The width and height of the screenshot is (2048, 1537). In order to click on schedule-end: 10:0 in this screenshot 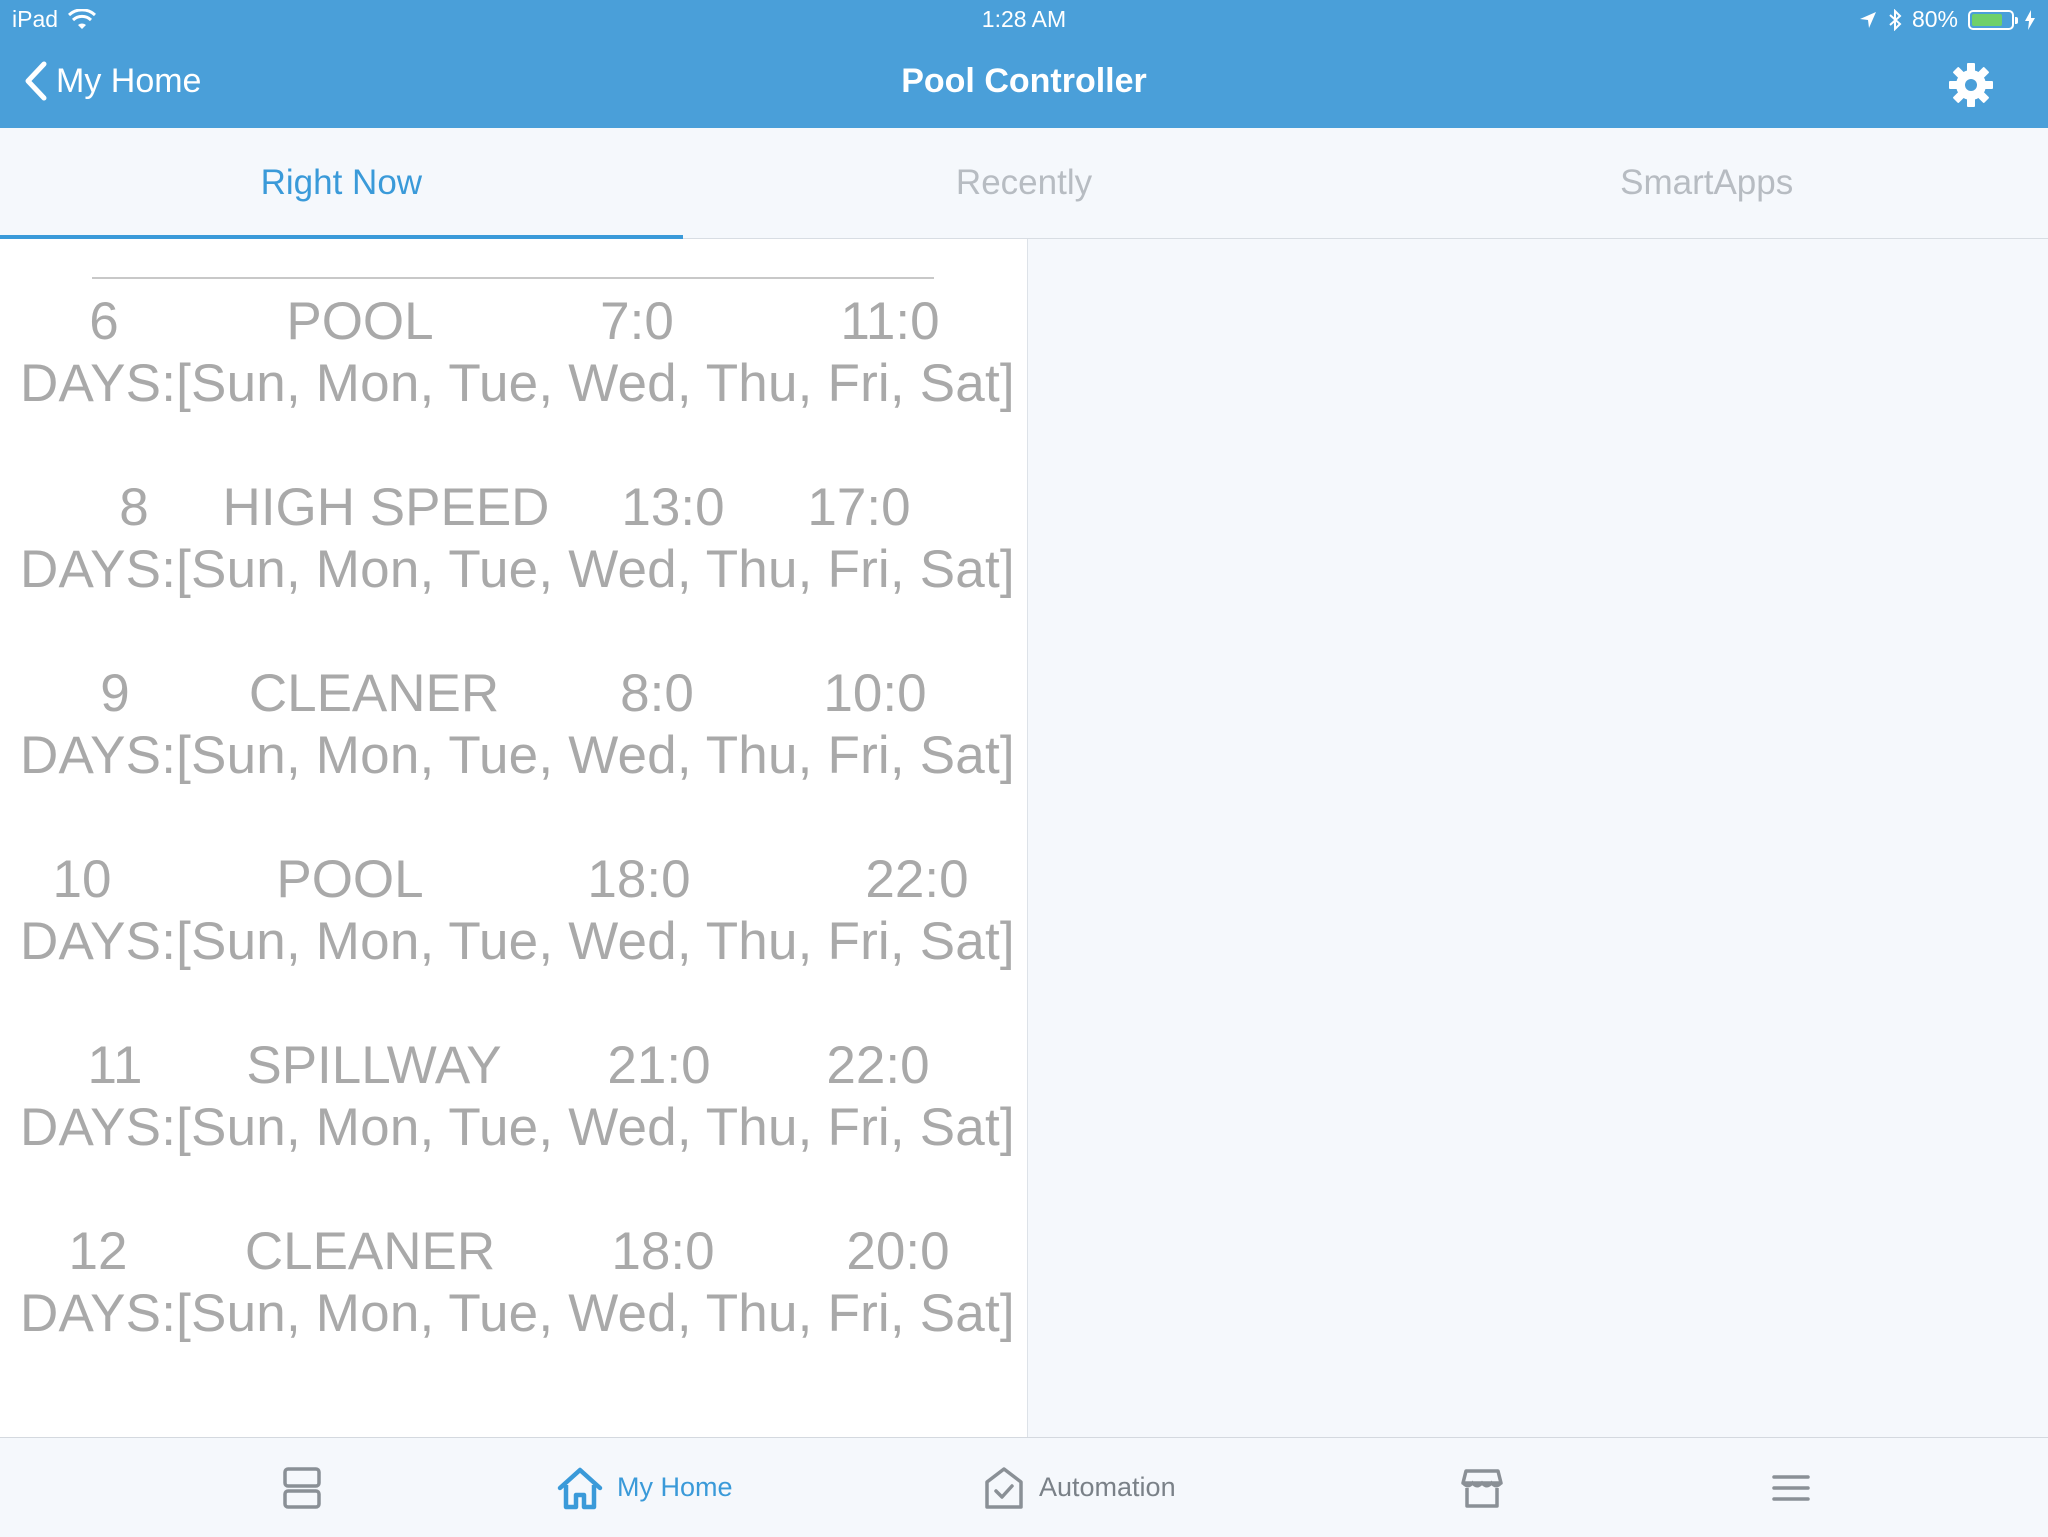, I will do `click(875, 693)`.